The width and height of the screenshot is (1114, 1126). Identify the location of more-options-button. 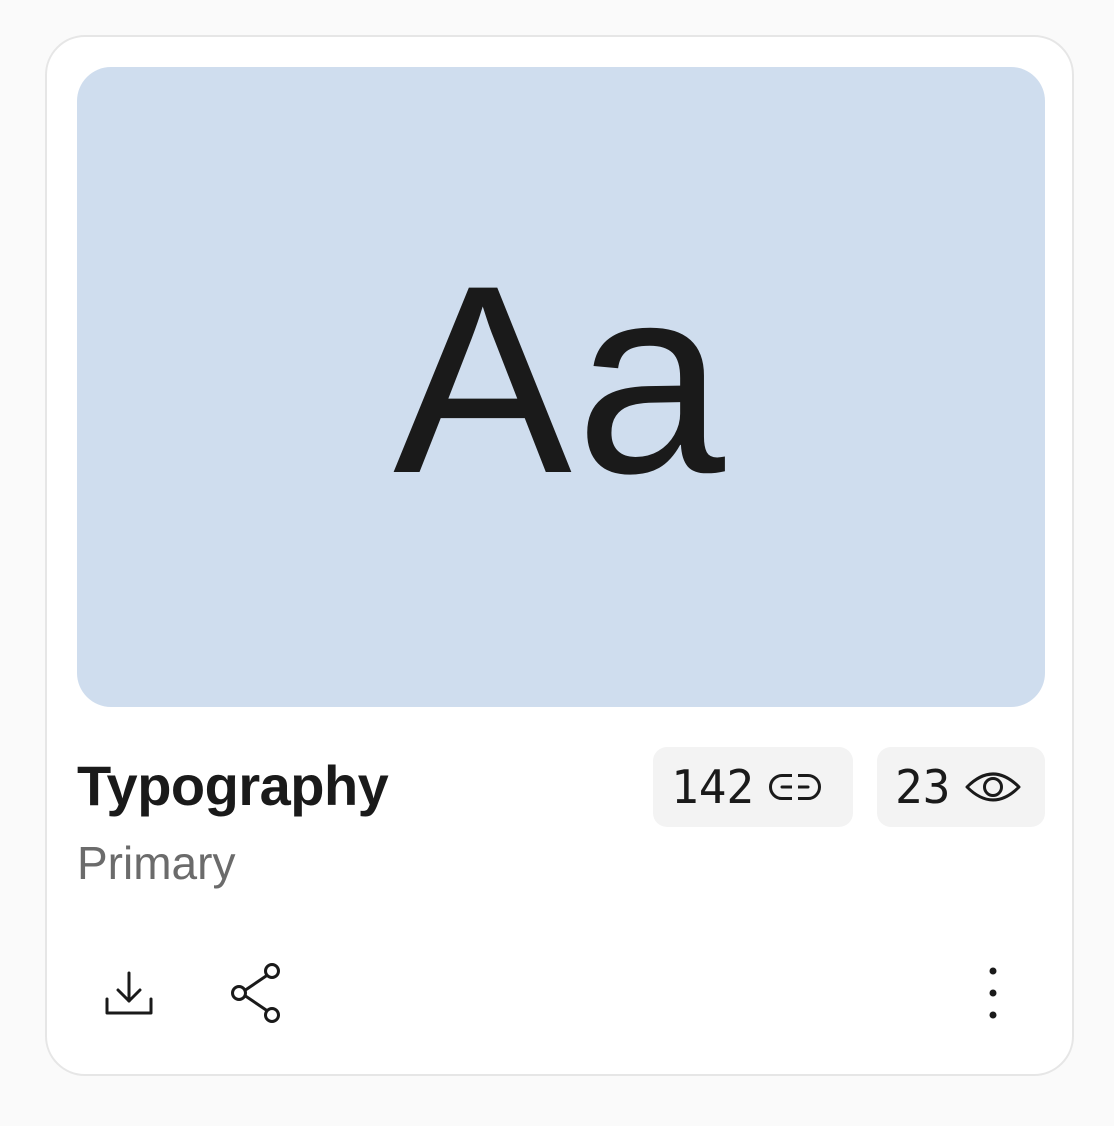
(993, 995).